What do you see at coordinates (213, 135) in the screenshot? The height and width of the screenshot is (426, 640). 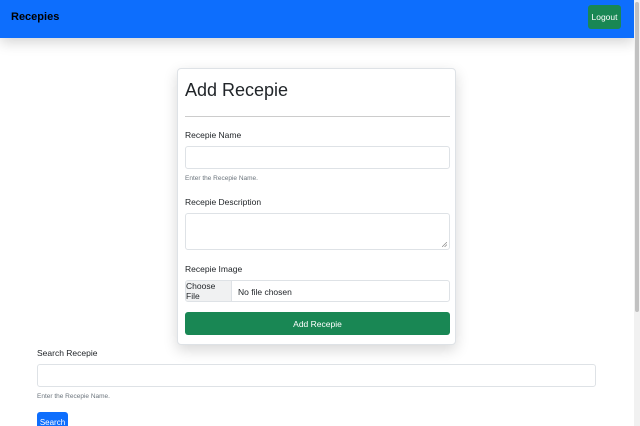 I see `recepie-name-label: Recepie Name` at bounding box center [213, 135].